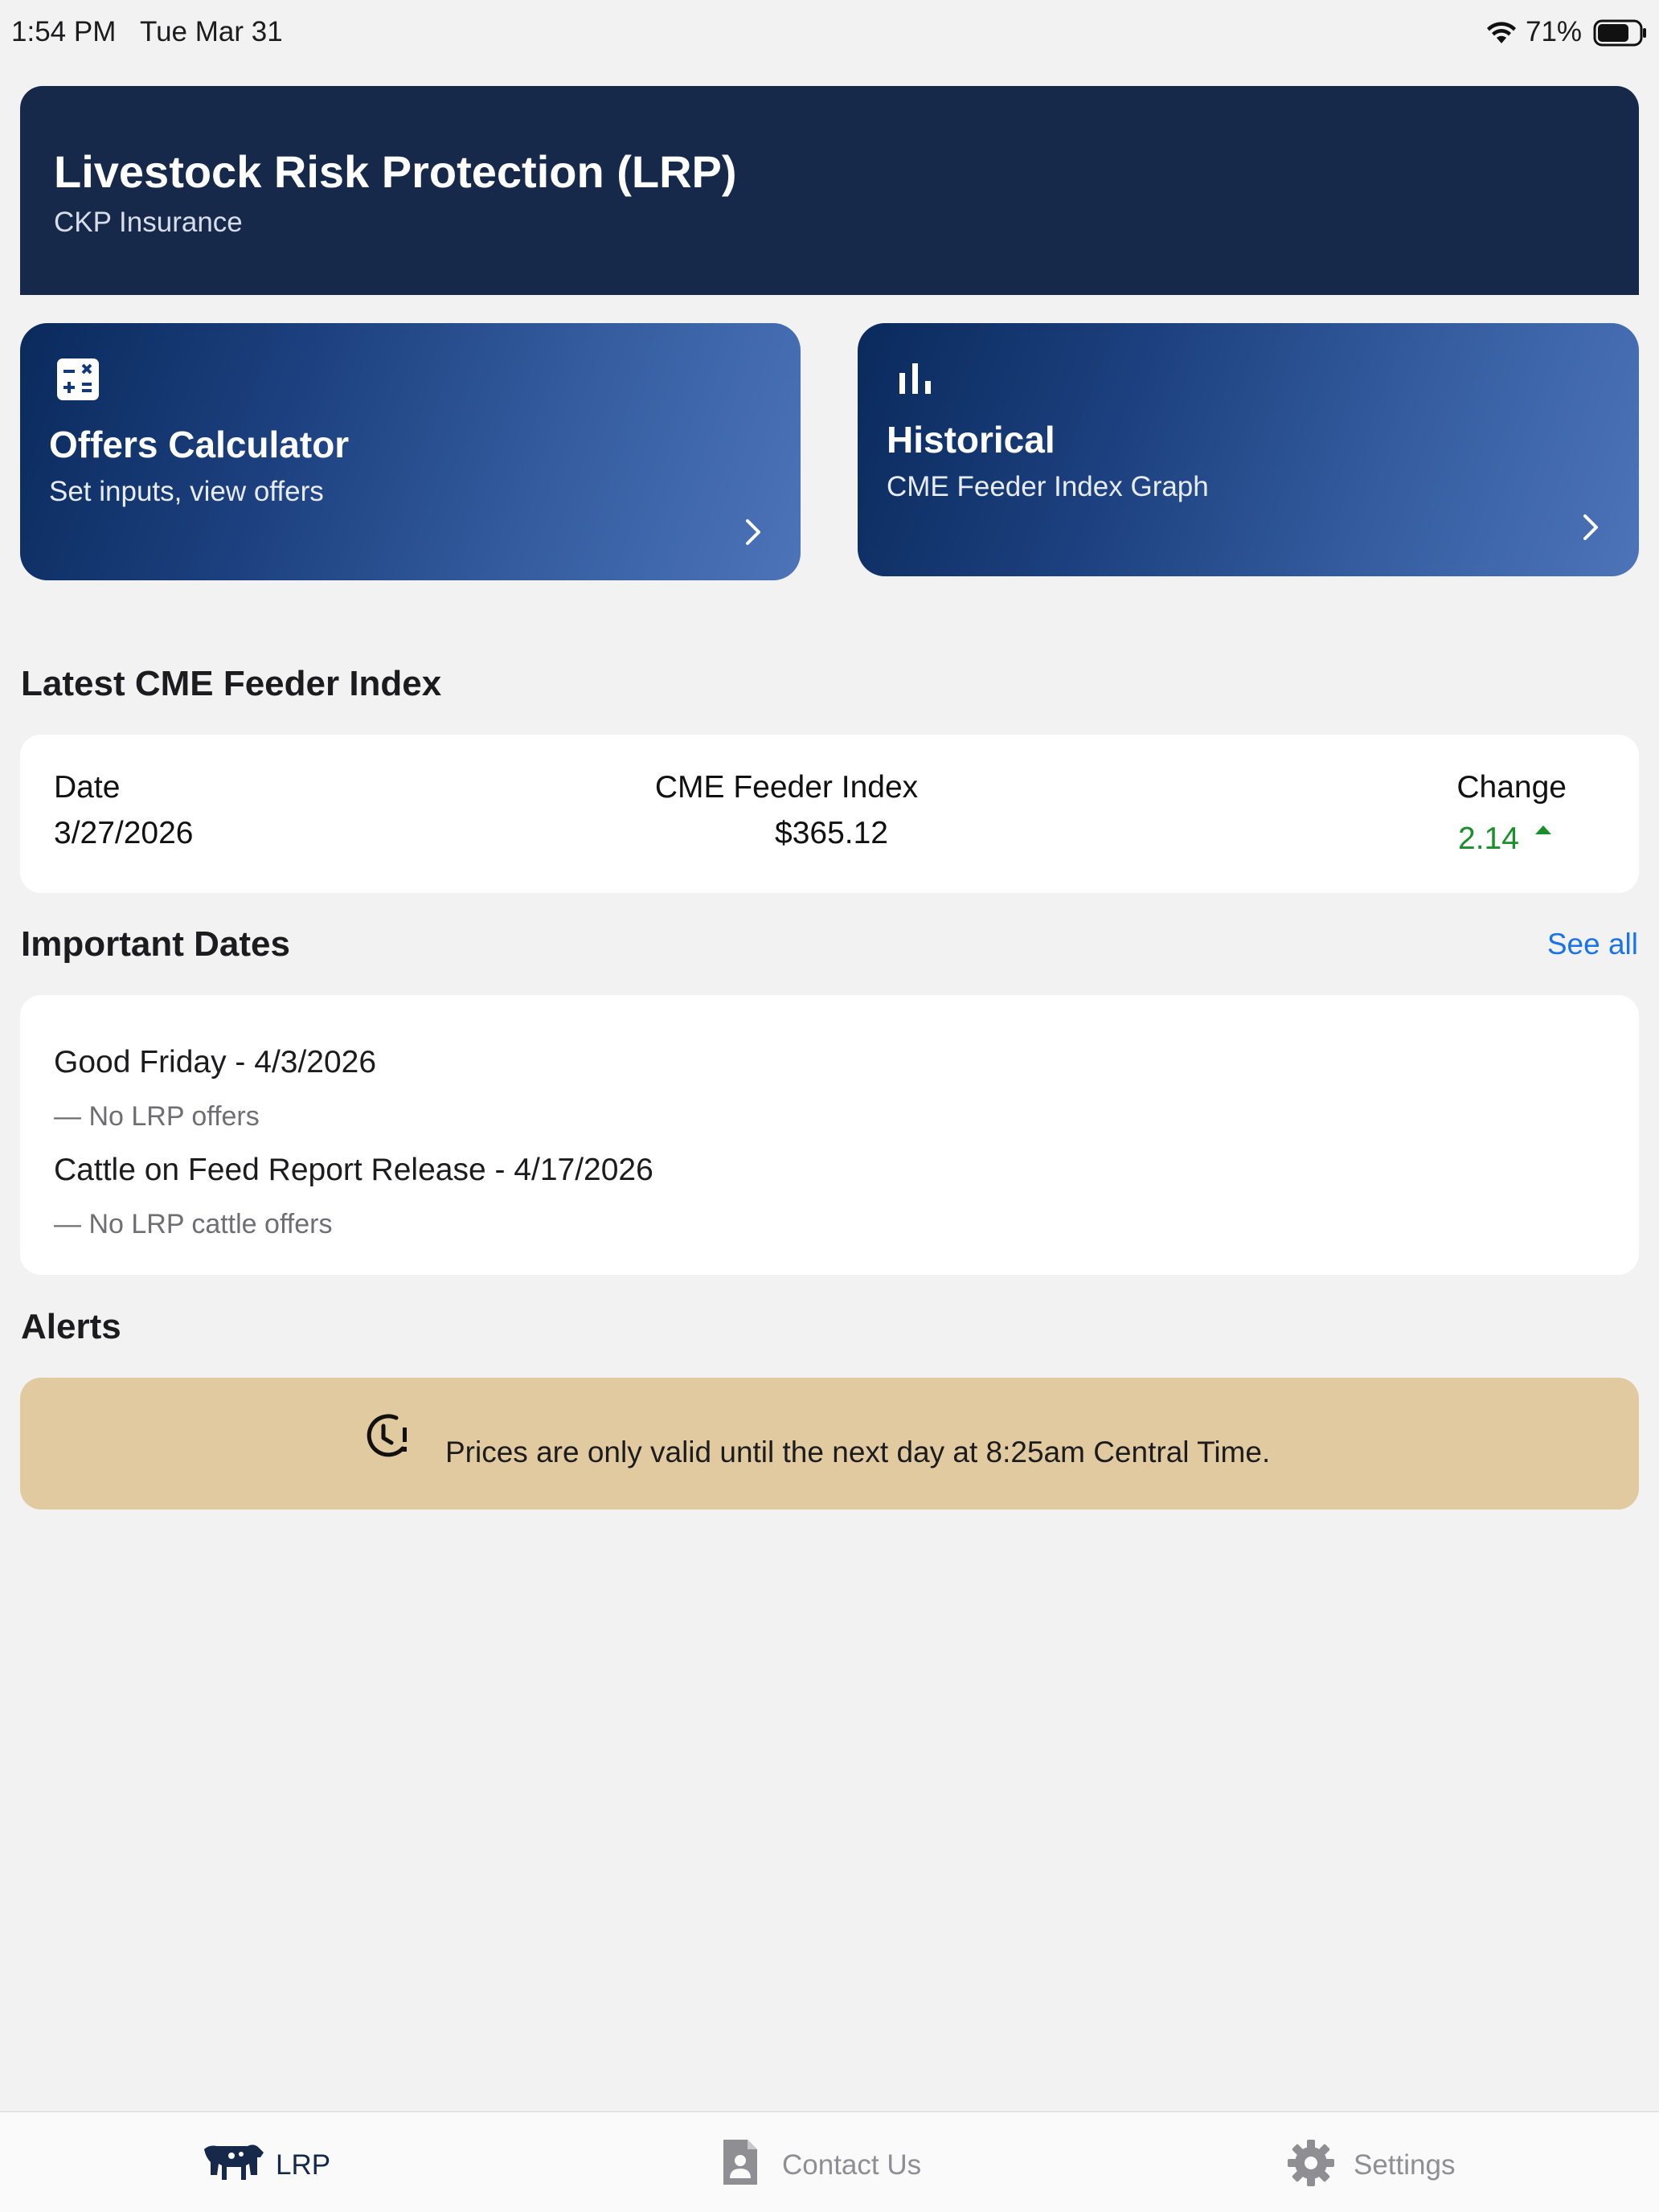 The width and height of the screenshot is (1659, 2212). I want to click on index-label: CME Feeder Index, so click(786, 787).